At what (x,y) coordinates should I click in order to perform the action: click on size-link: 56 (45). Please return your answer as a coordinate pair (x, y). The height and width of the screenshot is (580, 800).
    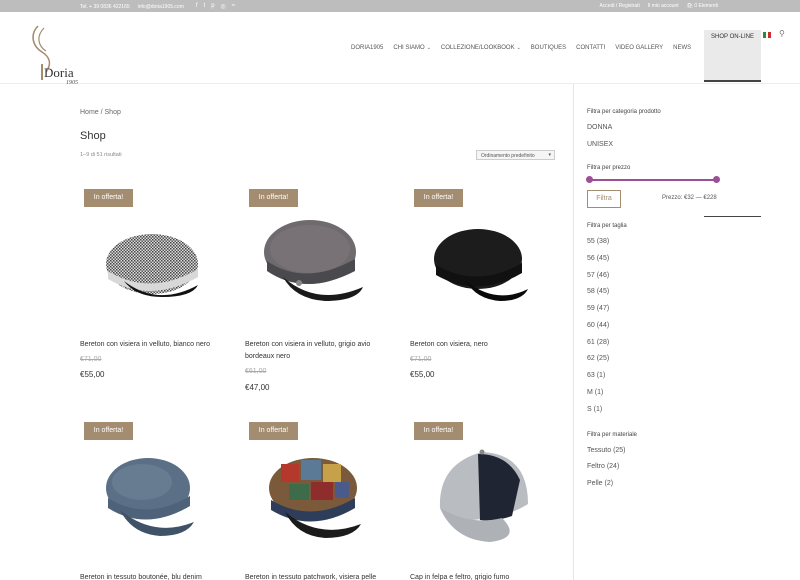
    Looking at the image, I should click on (598, 258).